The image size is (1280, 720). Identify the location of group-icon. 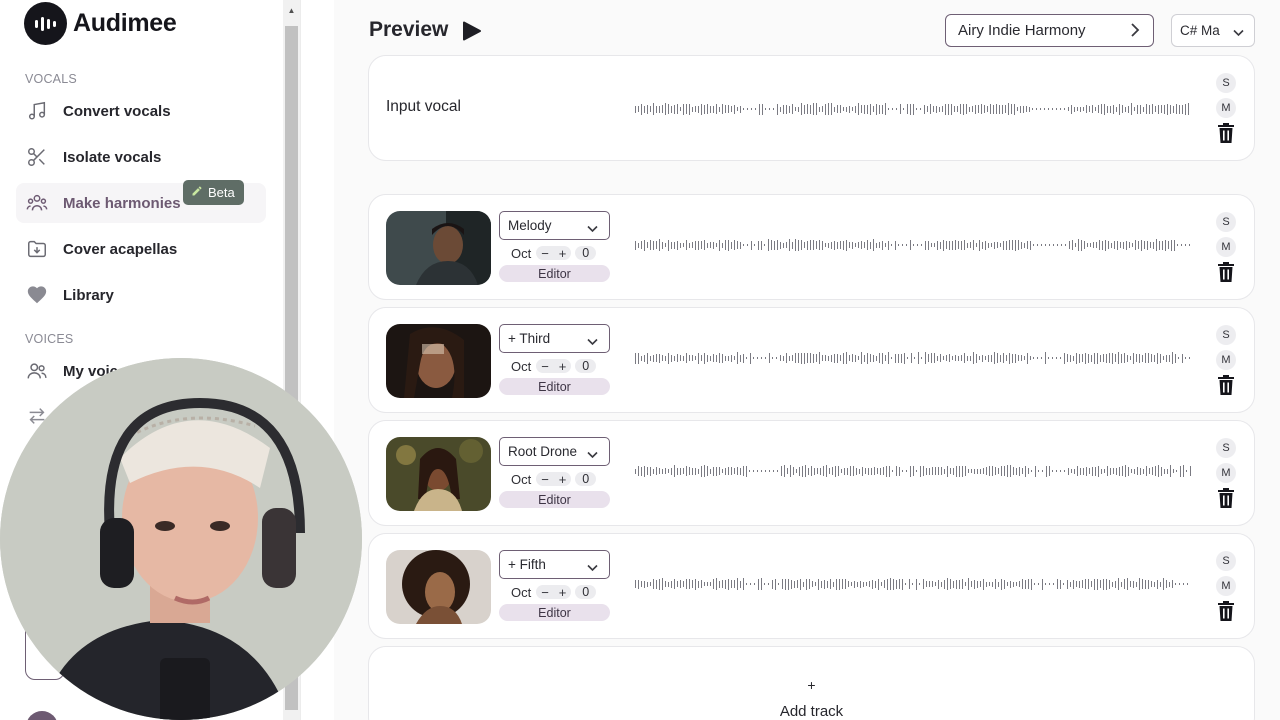
(37, 203).